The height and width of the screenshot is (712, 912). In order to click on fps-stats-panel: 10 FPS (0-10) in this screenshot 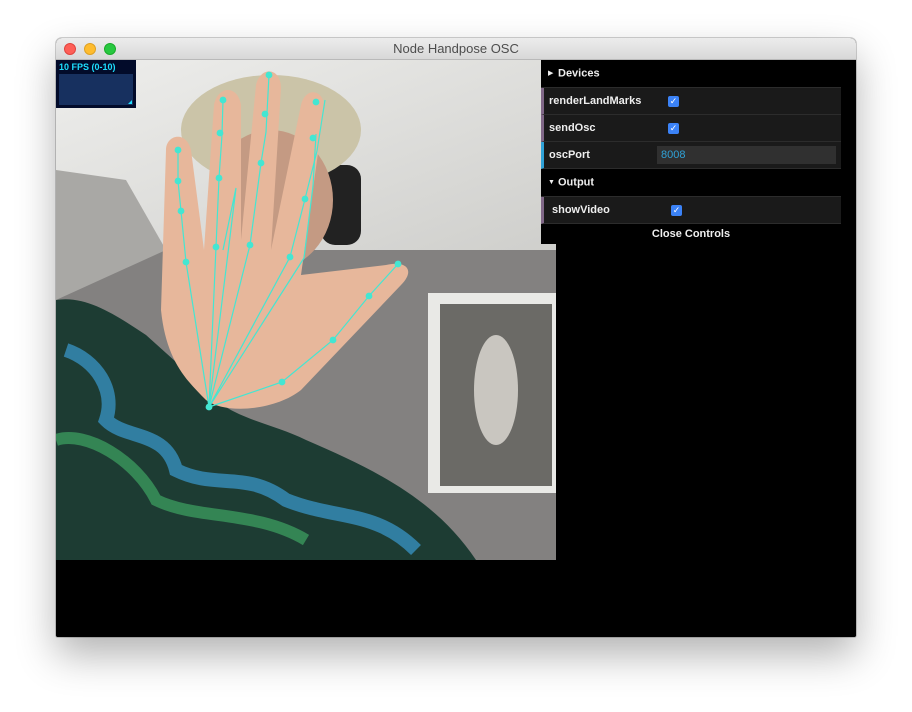, I will do `click(96, 84)`.